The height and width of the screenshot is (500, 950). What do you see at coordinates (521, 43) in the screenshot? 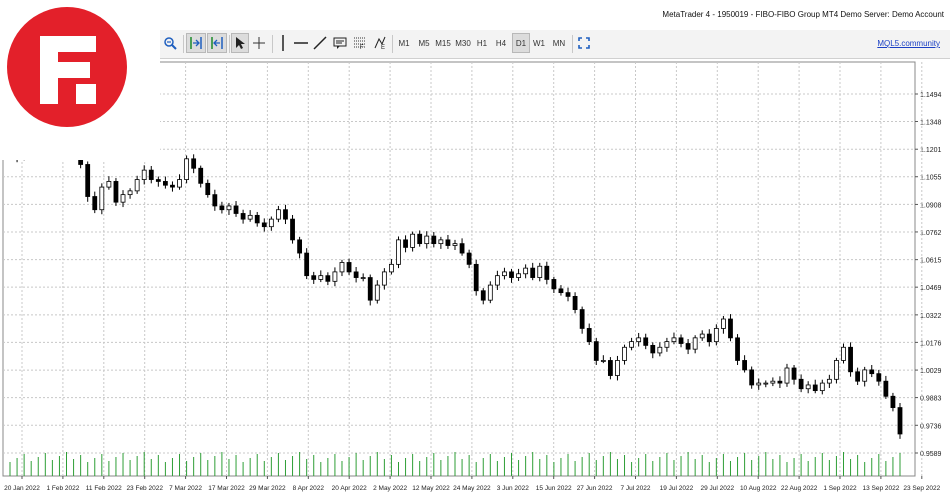
I see `timeframe-d1-button: D1` at bounding box center [521, 43].